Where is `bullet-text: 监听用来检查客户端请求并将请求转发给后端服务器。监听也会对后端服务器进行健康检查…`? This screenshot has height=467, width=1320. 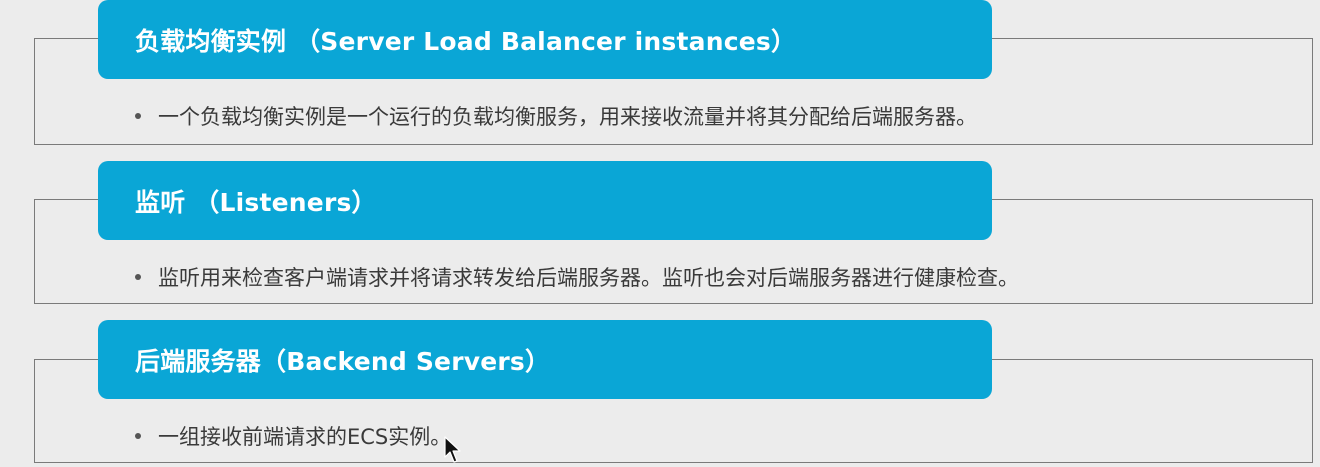
bullet-text: 监听用来检查客户端请求并将请求转发给后端服务器。监听也会对后端服务器进行健康检查… is located at coordinates (588, 278).